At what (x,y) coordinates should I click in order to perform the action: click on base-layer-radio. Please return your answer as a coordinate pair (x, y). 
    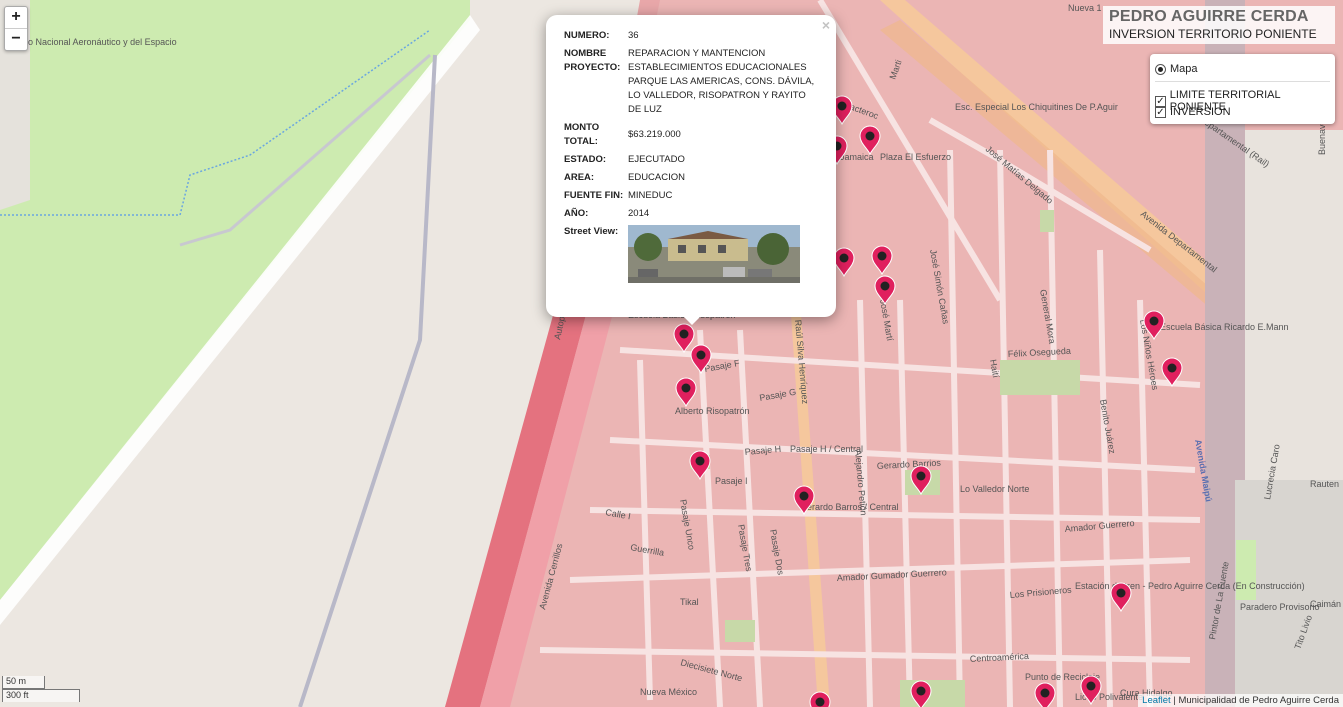
    Looking at the image, I should click on (1160, 69).